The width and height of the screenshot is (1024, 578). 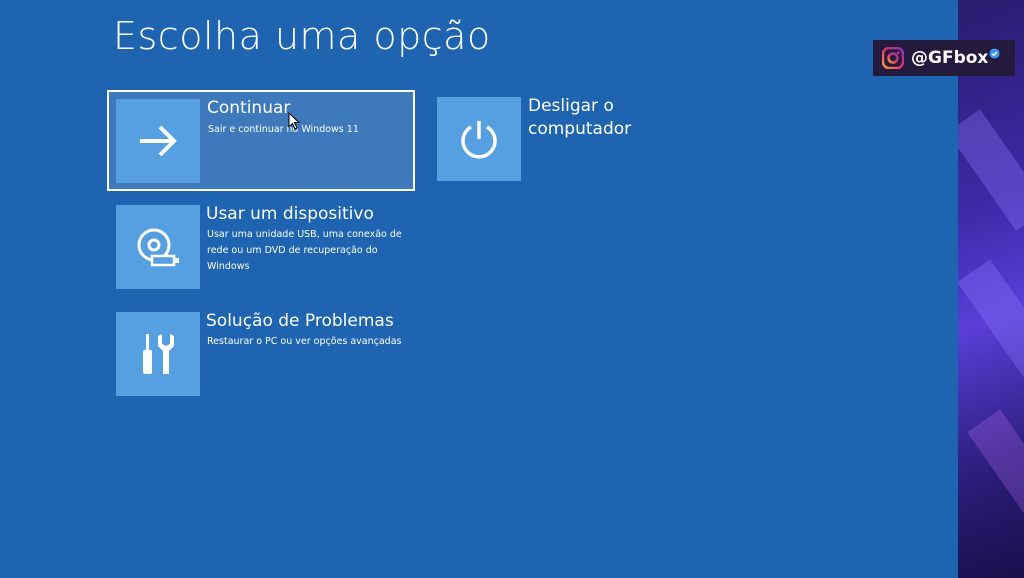 I want to click on option-description: Sair e continuar no Windows 11, so click(x=283, y=129).